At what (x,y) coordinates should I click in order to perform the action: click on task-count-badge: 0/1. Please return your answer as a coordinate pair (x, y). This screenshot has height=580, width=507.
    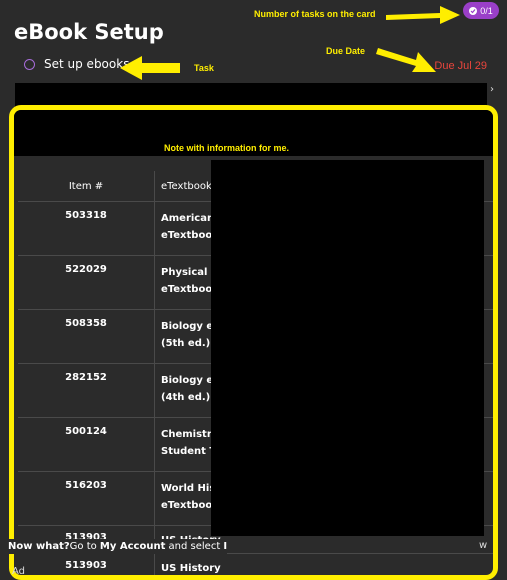
    Looking at the image, I should click on (481, 10).